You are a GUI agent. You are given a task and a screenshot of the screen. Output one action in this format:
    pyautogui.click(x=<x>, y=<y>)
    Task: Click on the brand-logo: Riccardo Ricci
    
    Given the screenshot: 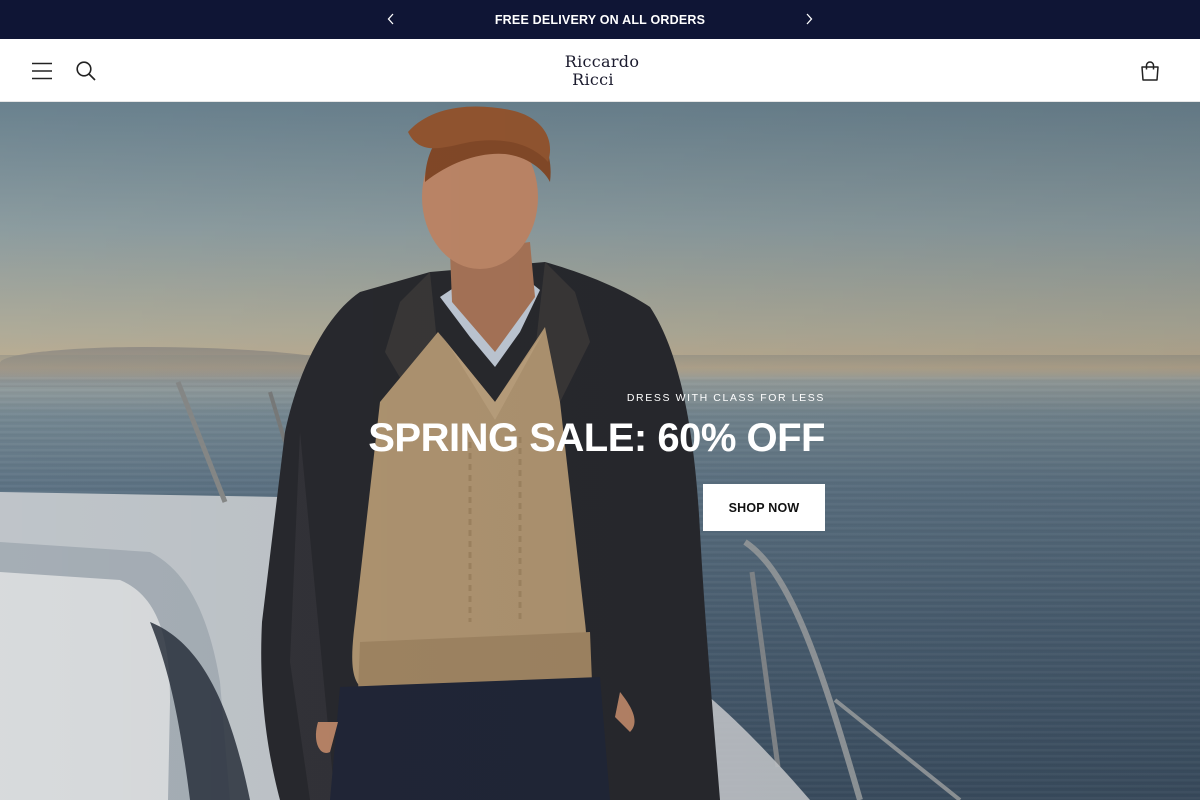 What is the action you would take?
    pyautogui.click(x=600, y=71)
    